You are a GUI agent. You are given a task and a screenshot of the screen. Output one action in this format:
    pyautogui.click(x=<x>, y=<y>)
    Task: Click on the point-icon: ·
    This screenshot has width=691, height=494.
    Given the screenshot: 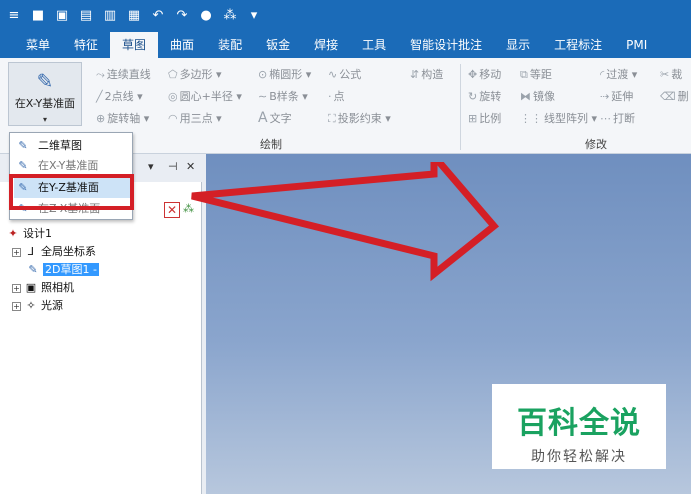 What is the action you would take?
    pyautogui.click(x=330, y=96)
    